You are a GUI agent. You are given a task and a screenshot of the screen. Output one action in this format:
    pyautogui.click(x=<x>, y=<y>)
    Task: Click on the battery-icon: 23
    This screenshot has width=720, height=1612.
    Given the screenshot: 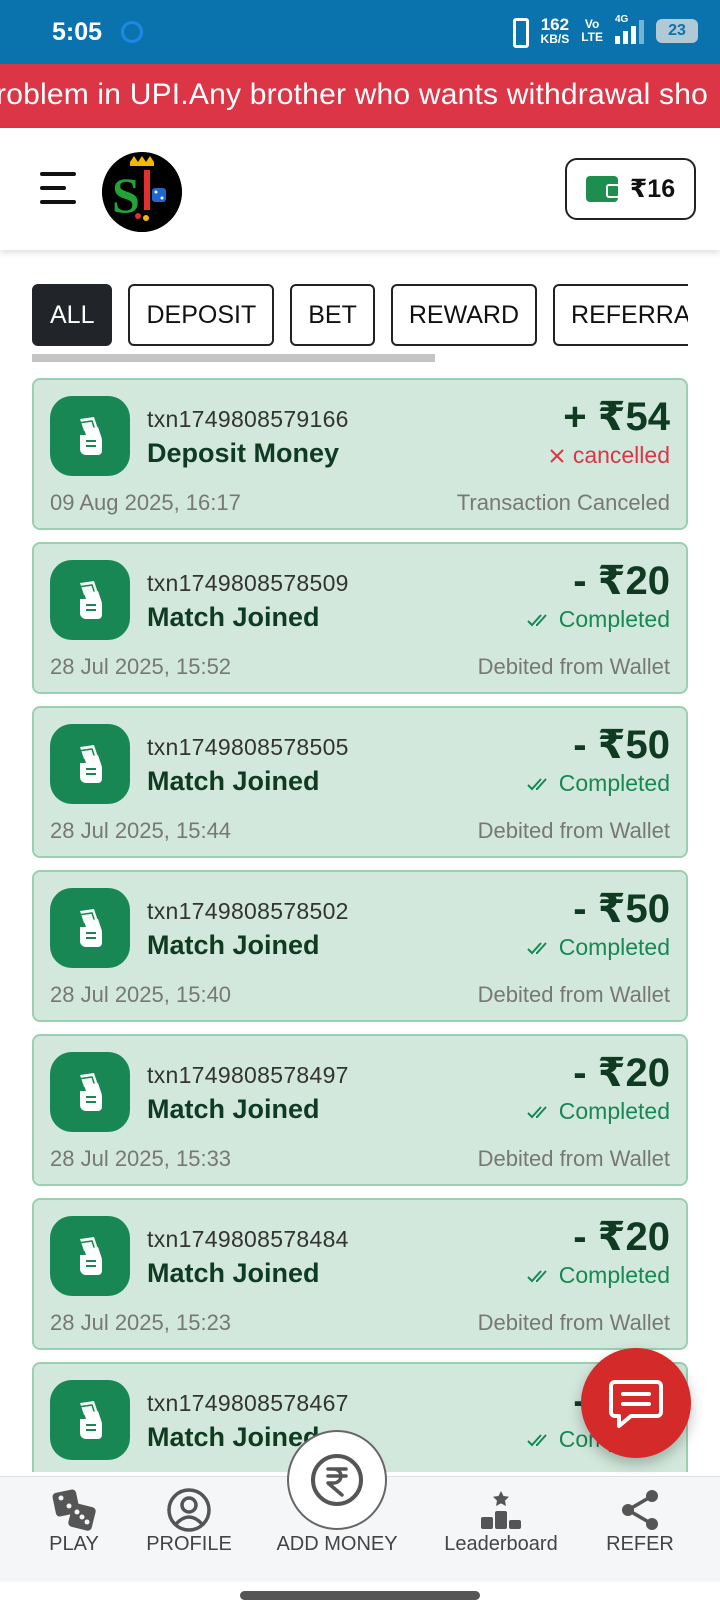 What is the action you would take?
    pyautogui.click(x=677, y=31)
    